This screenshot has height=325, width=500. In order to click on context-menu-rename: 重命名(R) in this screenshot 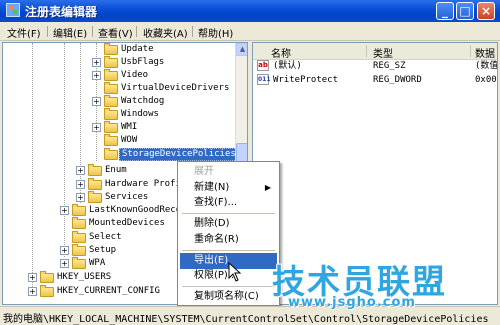, I will do `click(228, 240)`.